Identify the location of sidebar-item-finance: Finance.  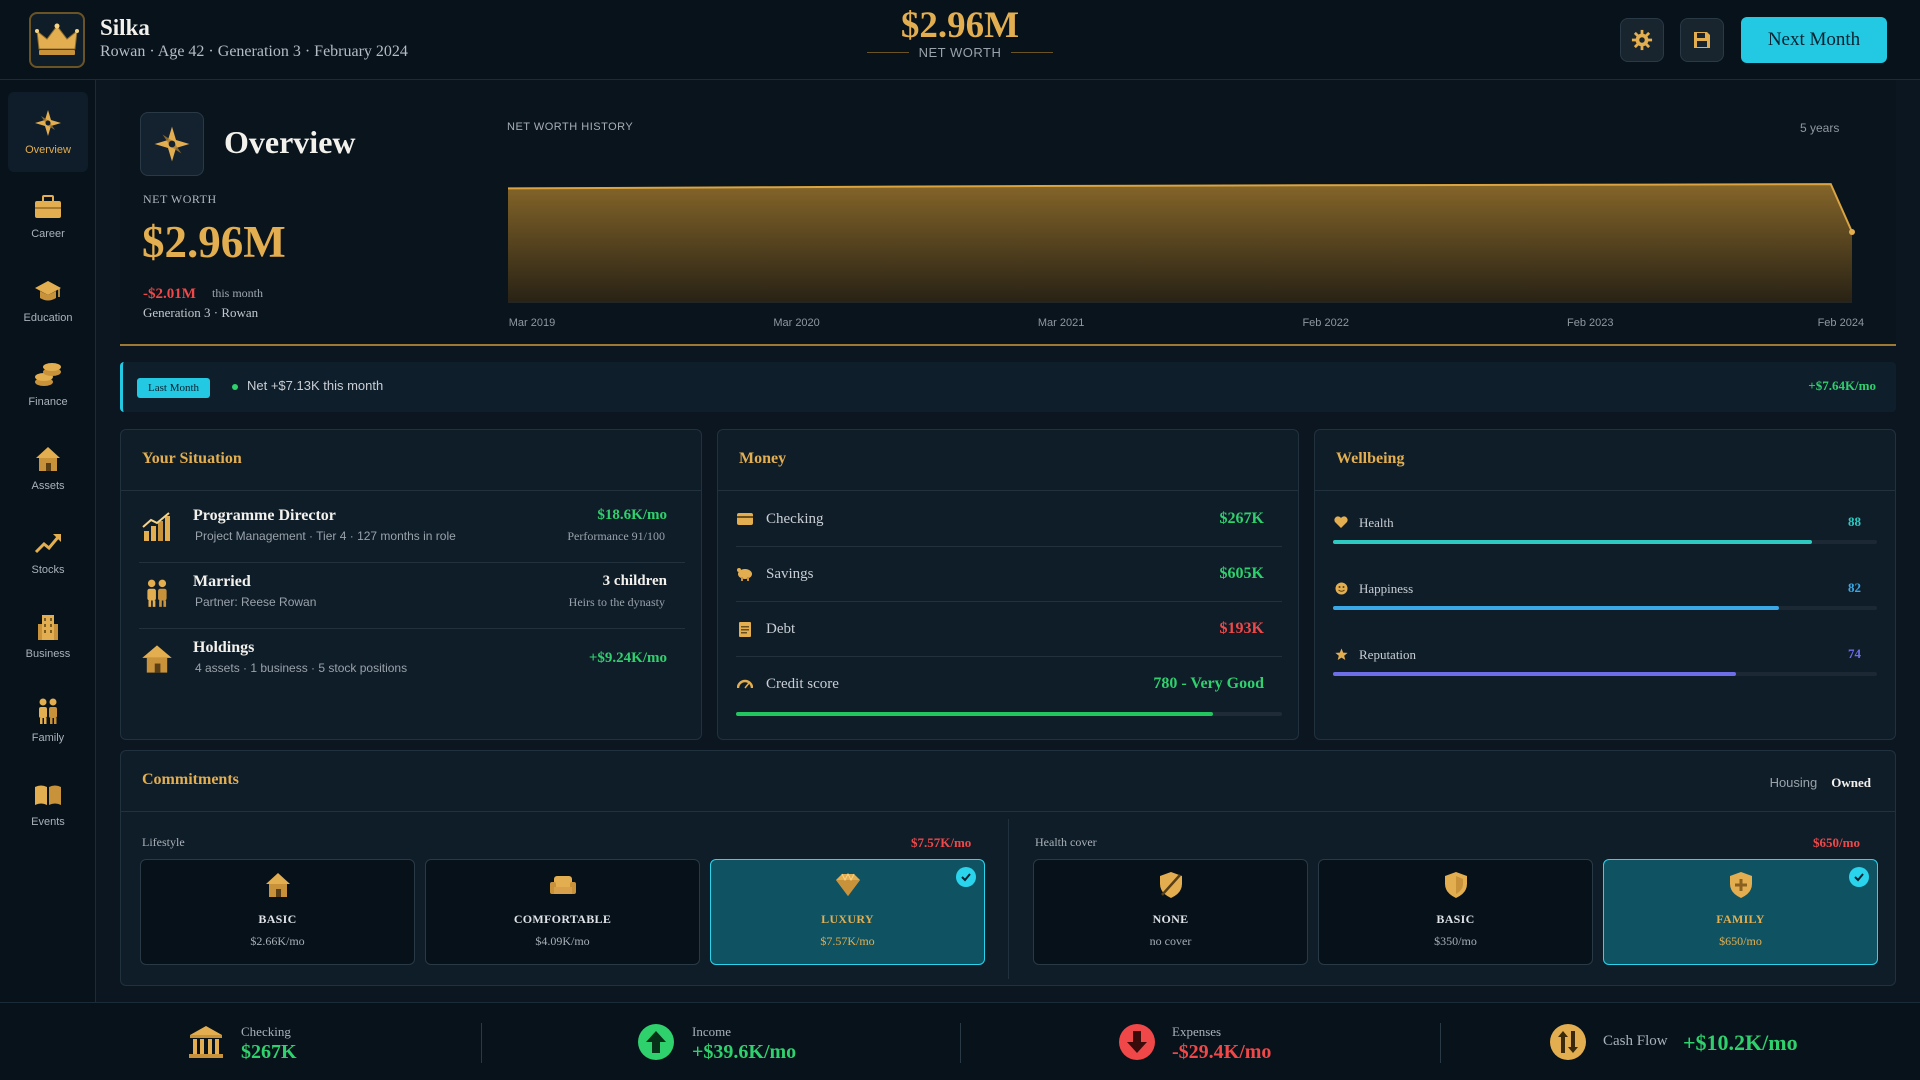
(48, 384).